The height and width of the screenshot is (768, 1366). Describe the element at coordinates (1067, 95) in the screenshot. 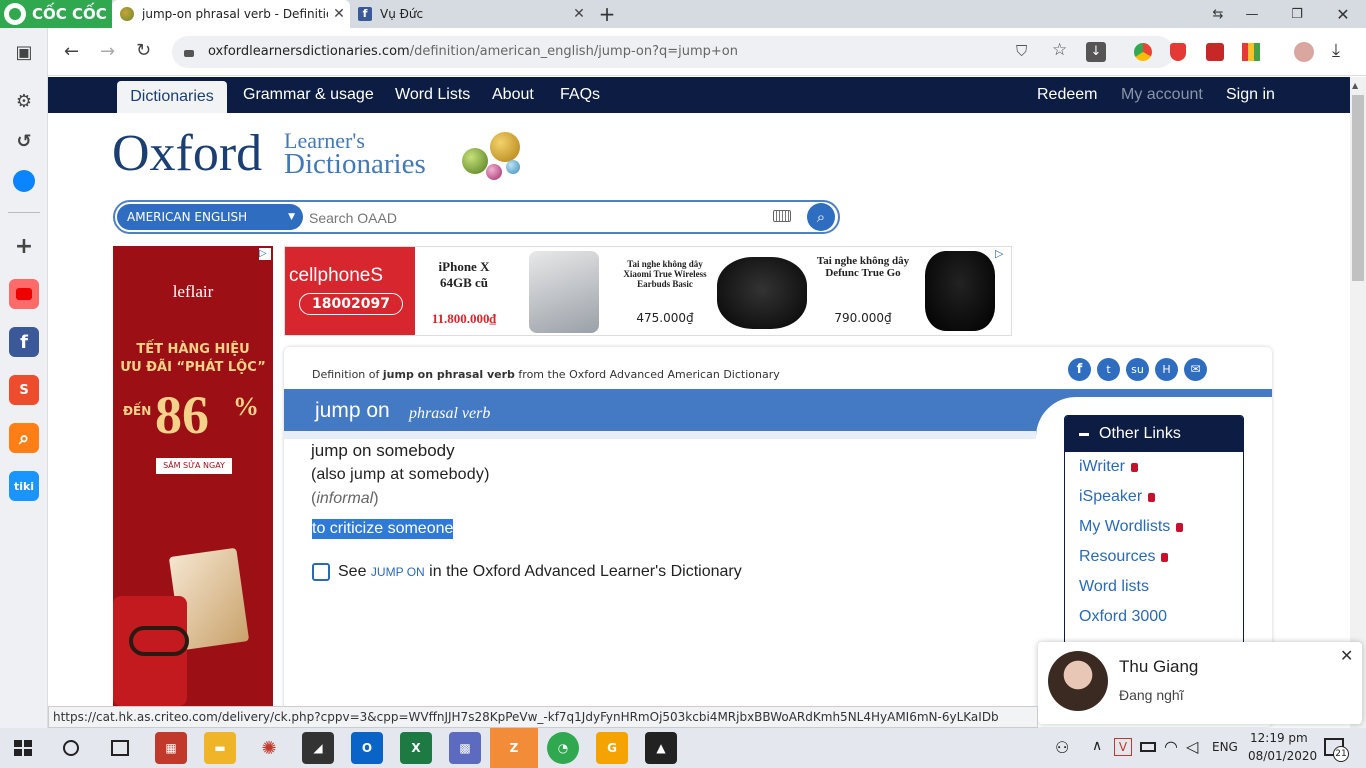

I see `nav-redeem: Redeem` at that location.